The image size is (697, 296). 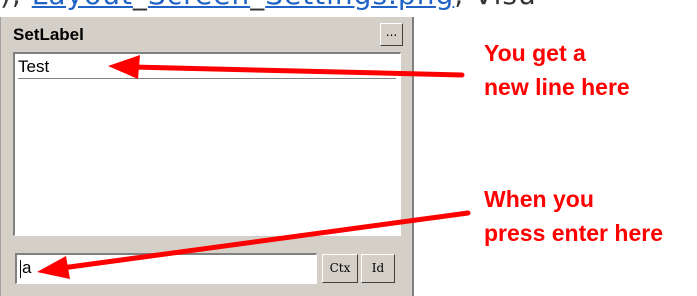 What do you see at coordinates (199, 5) in the screenshot?
I see `header-link-text: Screen` at bounding box center [199, 5].